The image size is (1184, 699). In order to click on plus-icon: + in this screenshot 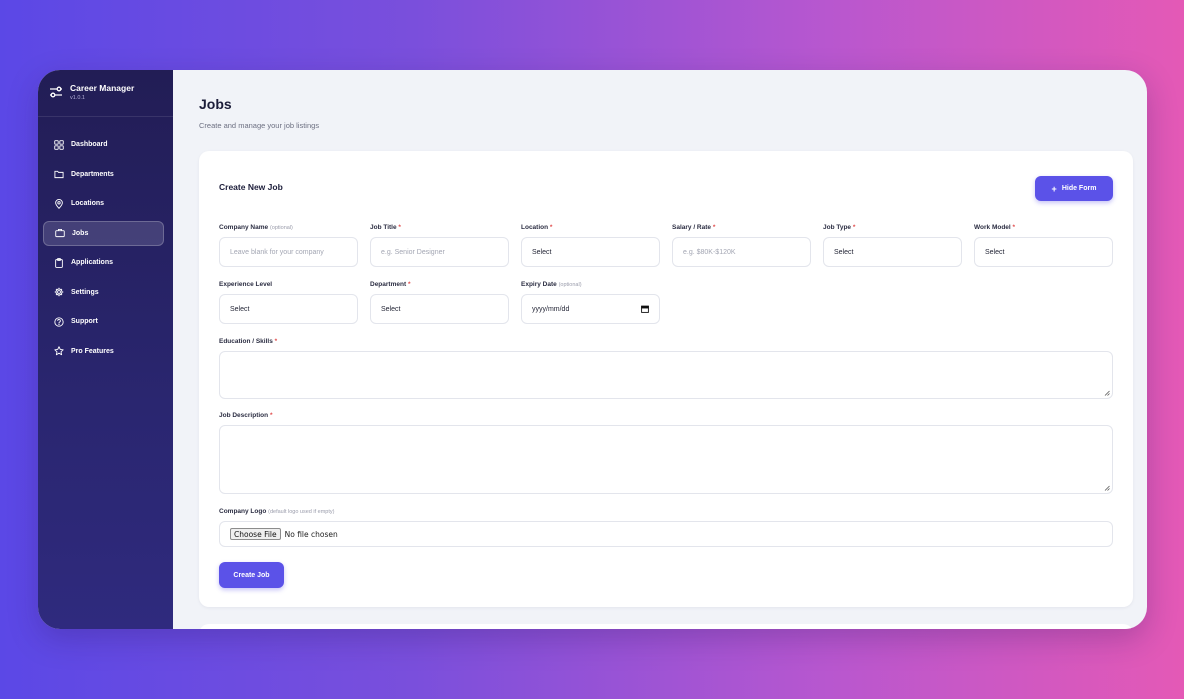, I will do `click(1054, 188)`.